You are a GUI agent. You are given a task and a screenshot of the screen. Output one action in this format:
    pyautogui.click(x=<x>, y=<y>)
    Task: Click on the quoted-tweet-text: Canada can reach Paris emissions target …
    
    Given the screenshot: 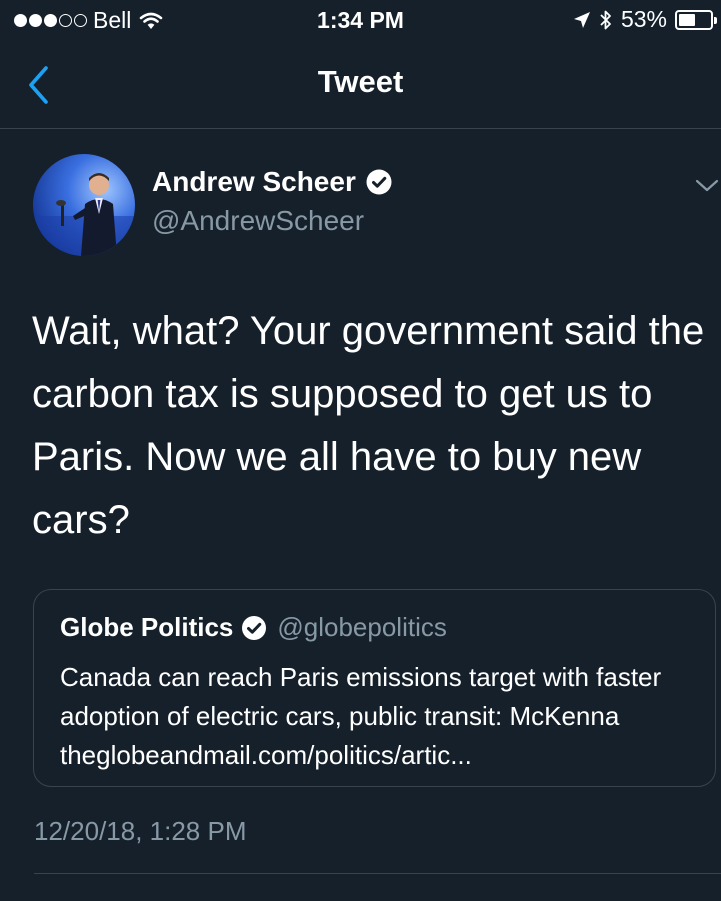 What is the action you would take?
    pyautogui.click(x=361, y=716)
    